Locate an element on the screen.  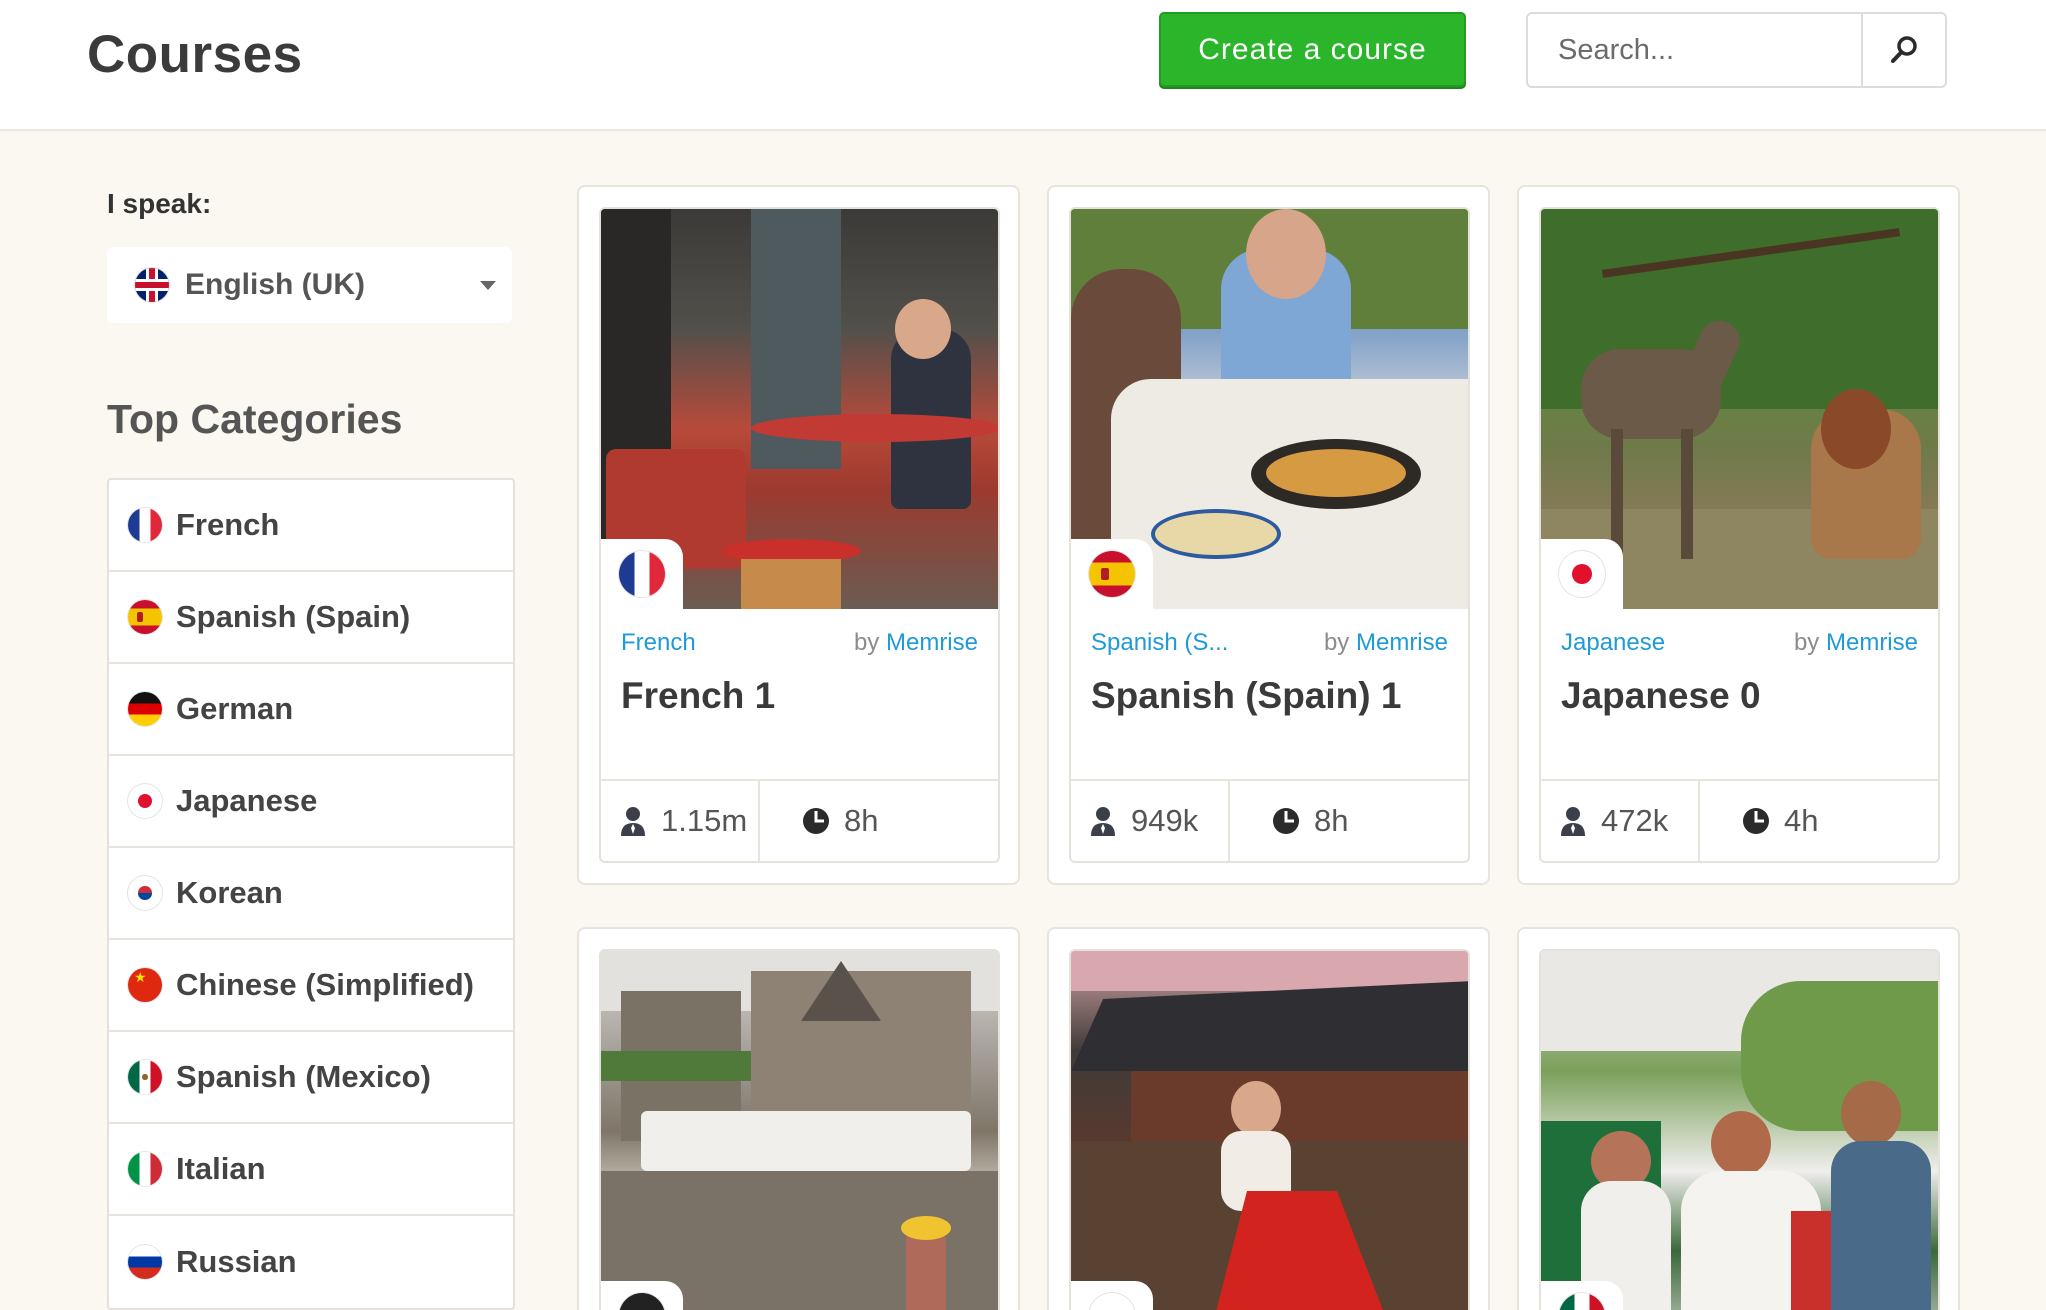
china-flag-icon is located at coordinates (145, 985).